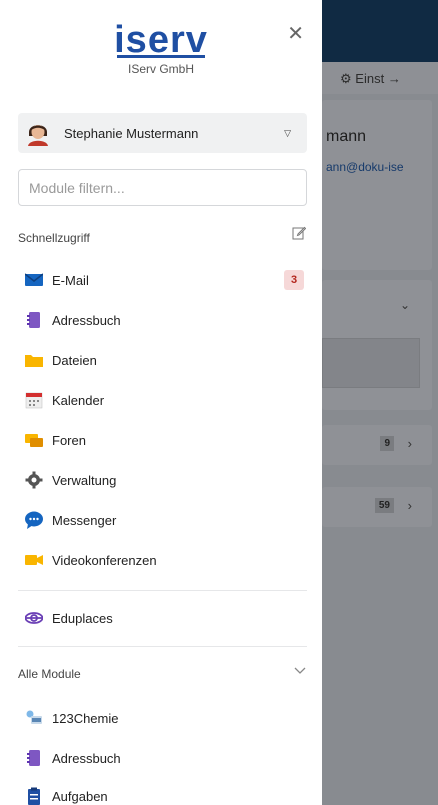  I want to click on brand: iserv IServ GmbH, so click(161, 49).